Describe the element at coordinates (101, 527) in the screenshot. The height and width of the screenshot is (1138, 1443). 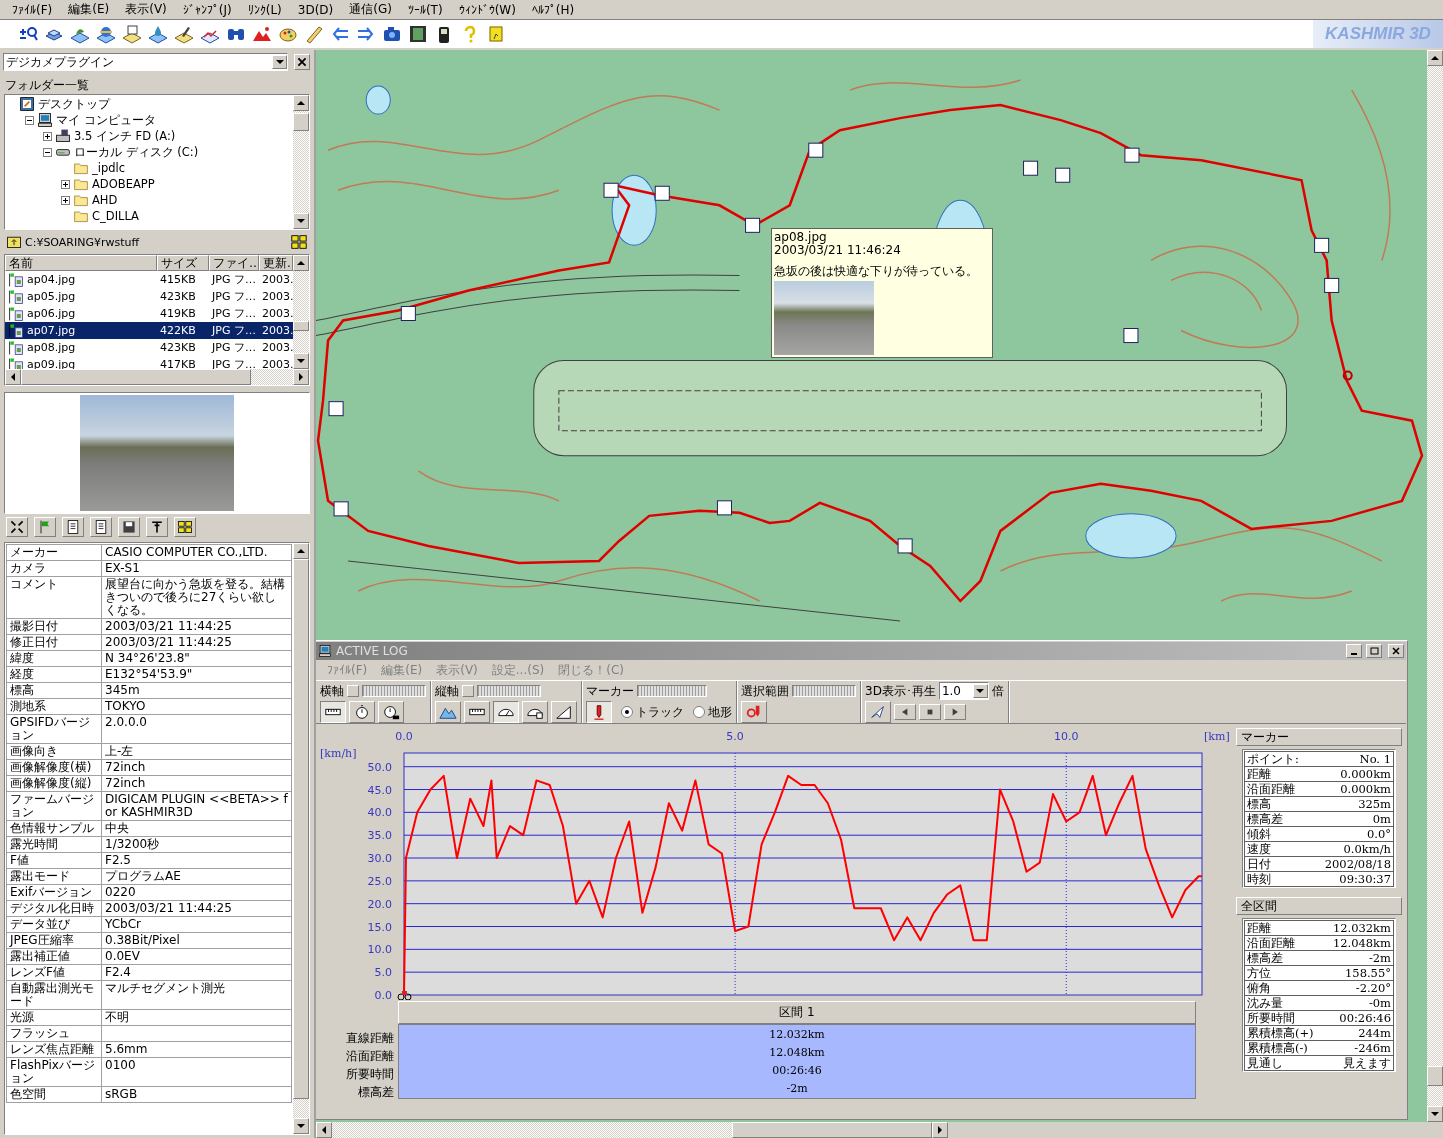
I see `edit-document-button` at that location.